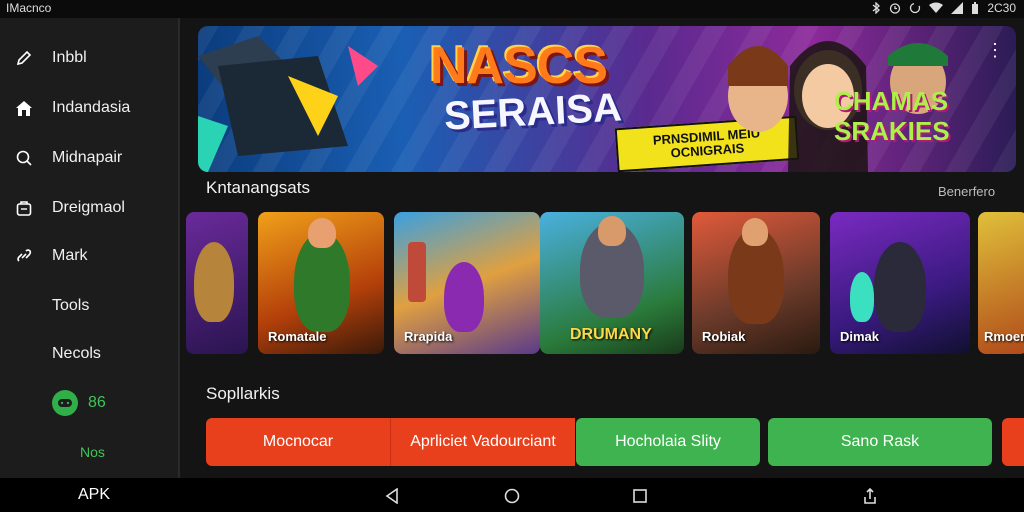 Image resolution: width=1024 pixels, height=512 pixels. Describe the element at coordinates (24, 58) in the screenshot. I see `pencil-icon` at that location.